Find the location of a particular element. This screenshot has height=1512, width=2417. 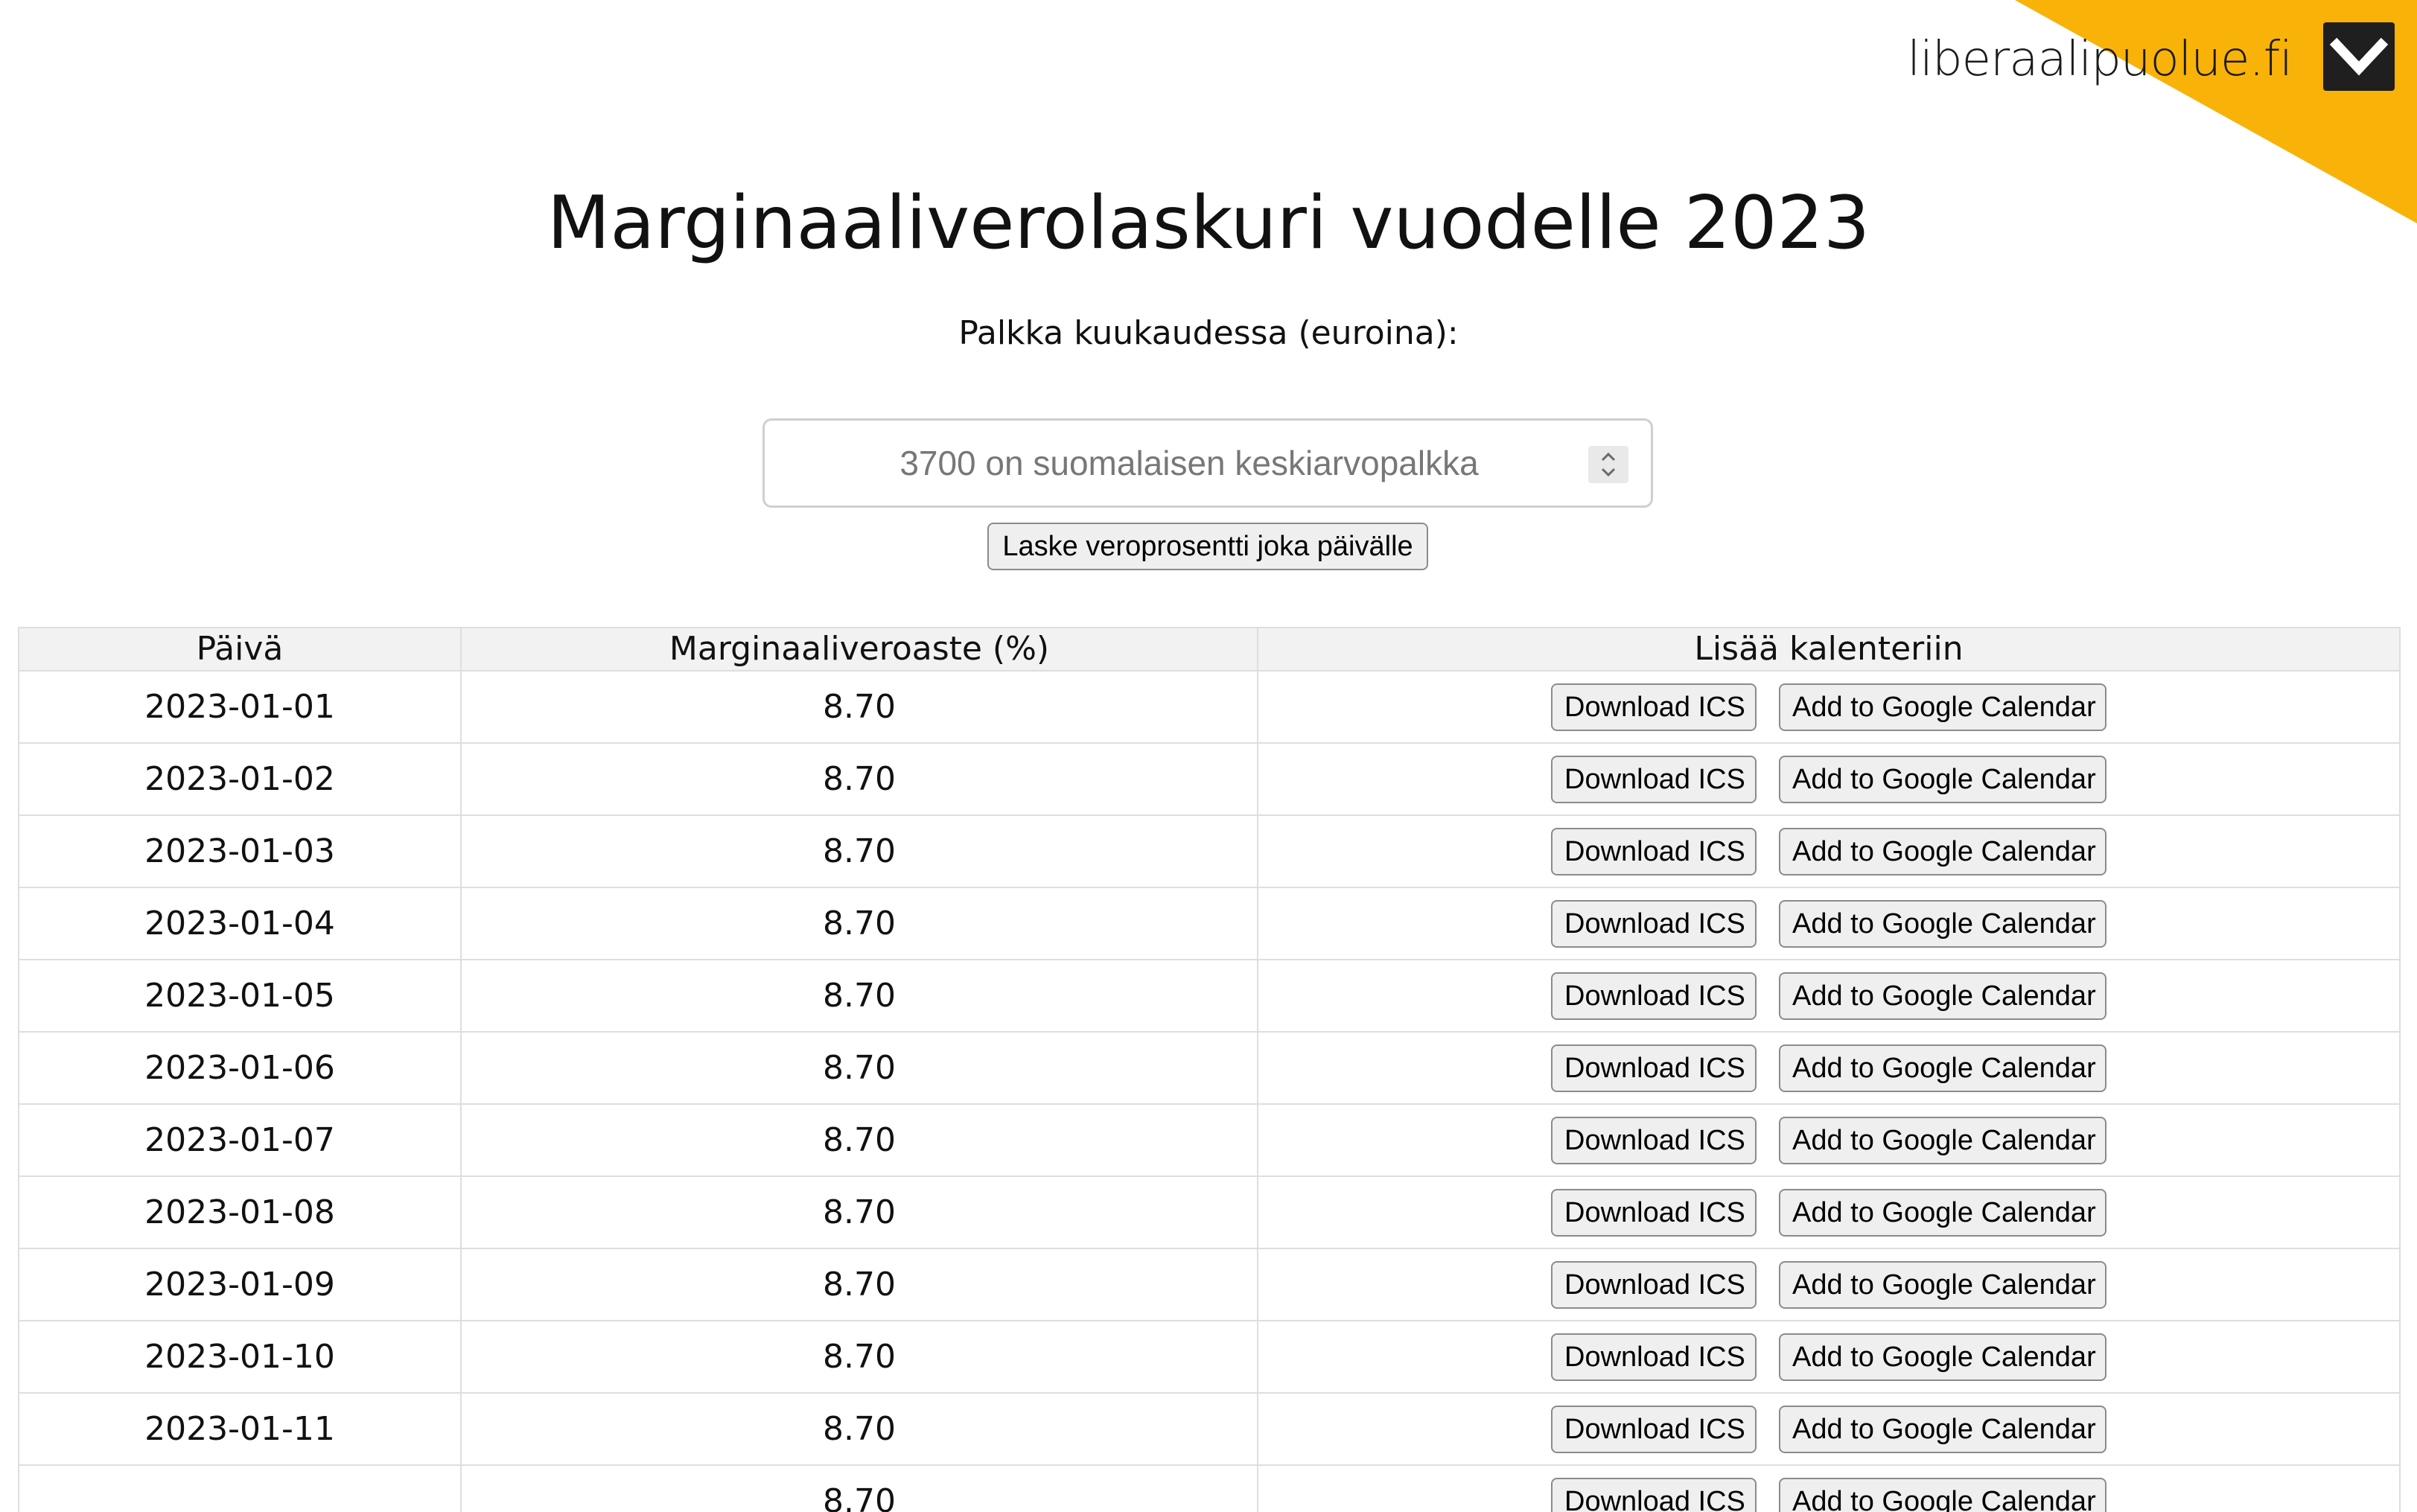

column-header-calendar: Lisää kalenteriin is located at coordinates (1829, 649).